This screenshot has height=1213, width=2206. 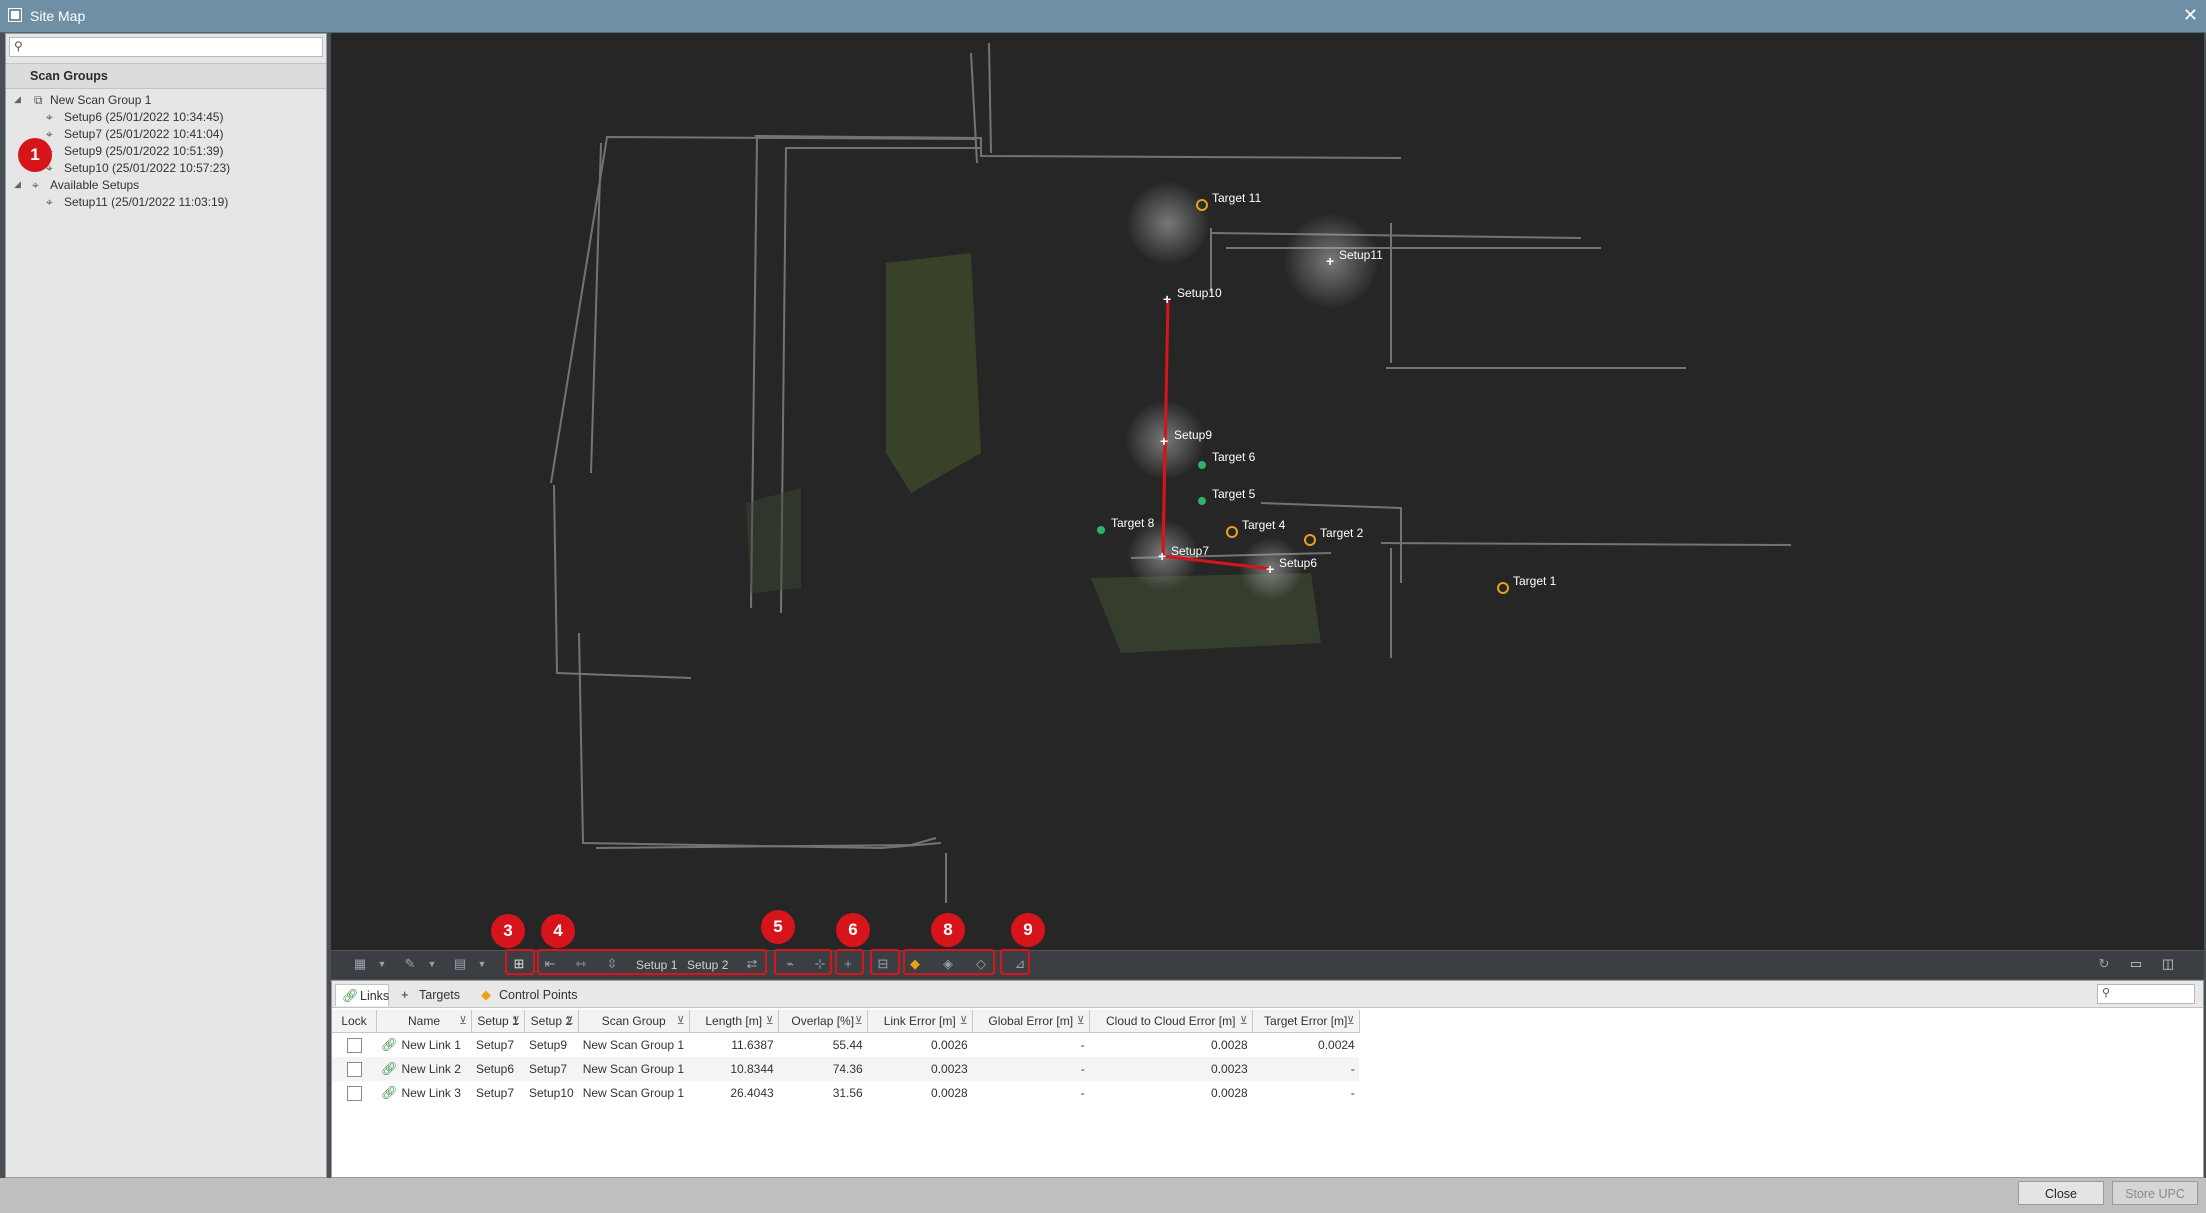 What do you see at coordinates (948, 930) in the screenshot?
I see `badge-8: 8` at bounding box center [948, 930].